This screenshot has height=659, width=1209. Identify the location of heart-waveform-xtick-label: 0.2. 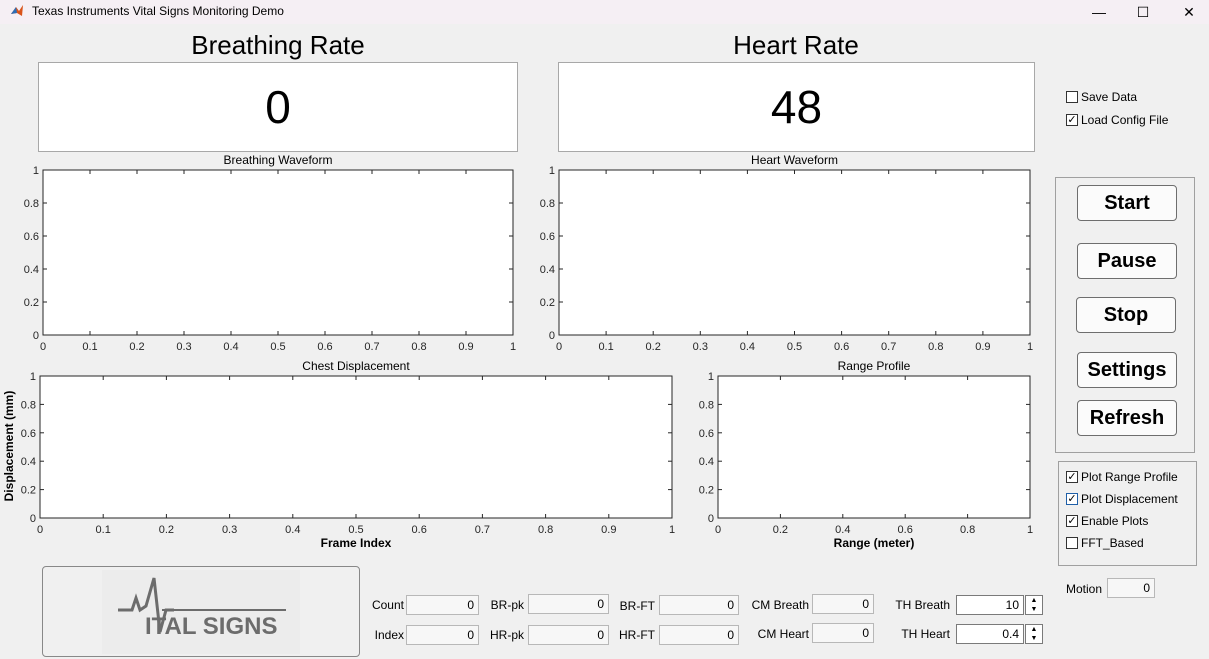
(653, 347).